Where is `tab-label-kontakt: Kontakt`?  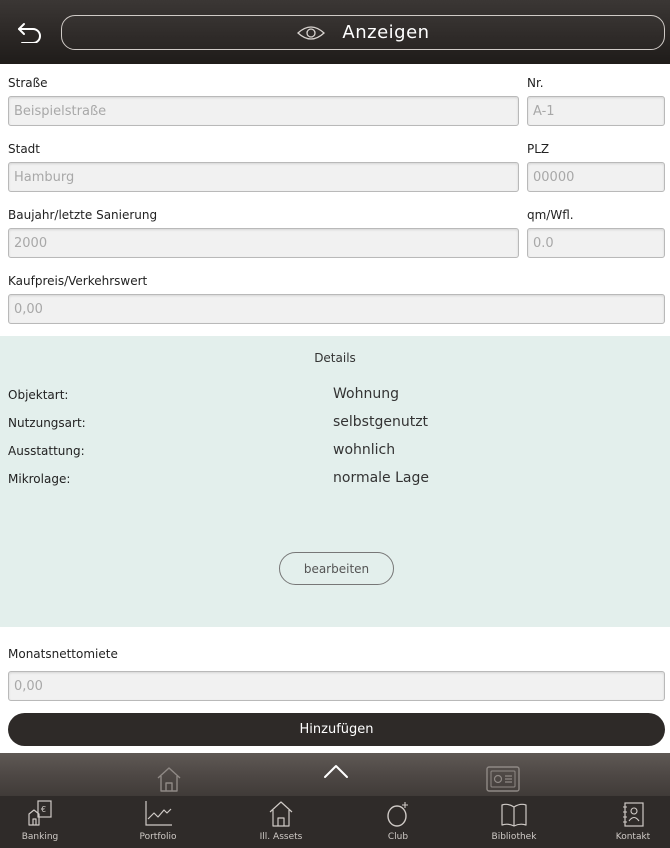
tab-label-kontakt: Kontakt is located at coordinates (633, 837).